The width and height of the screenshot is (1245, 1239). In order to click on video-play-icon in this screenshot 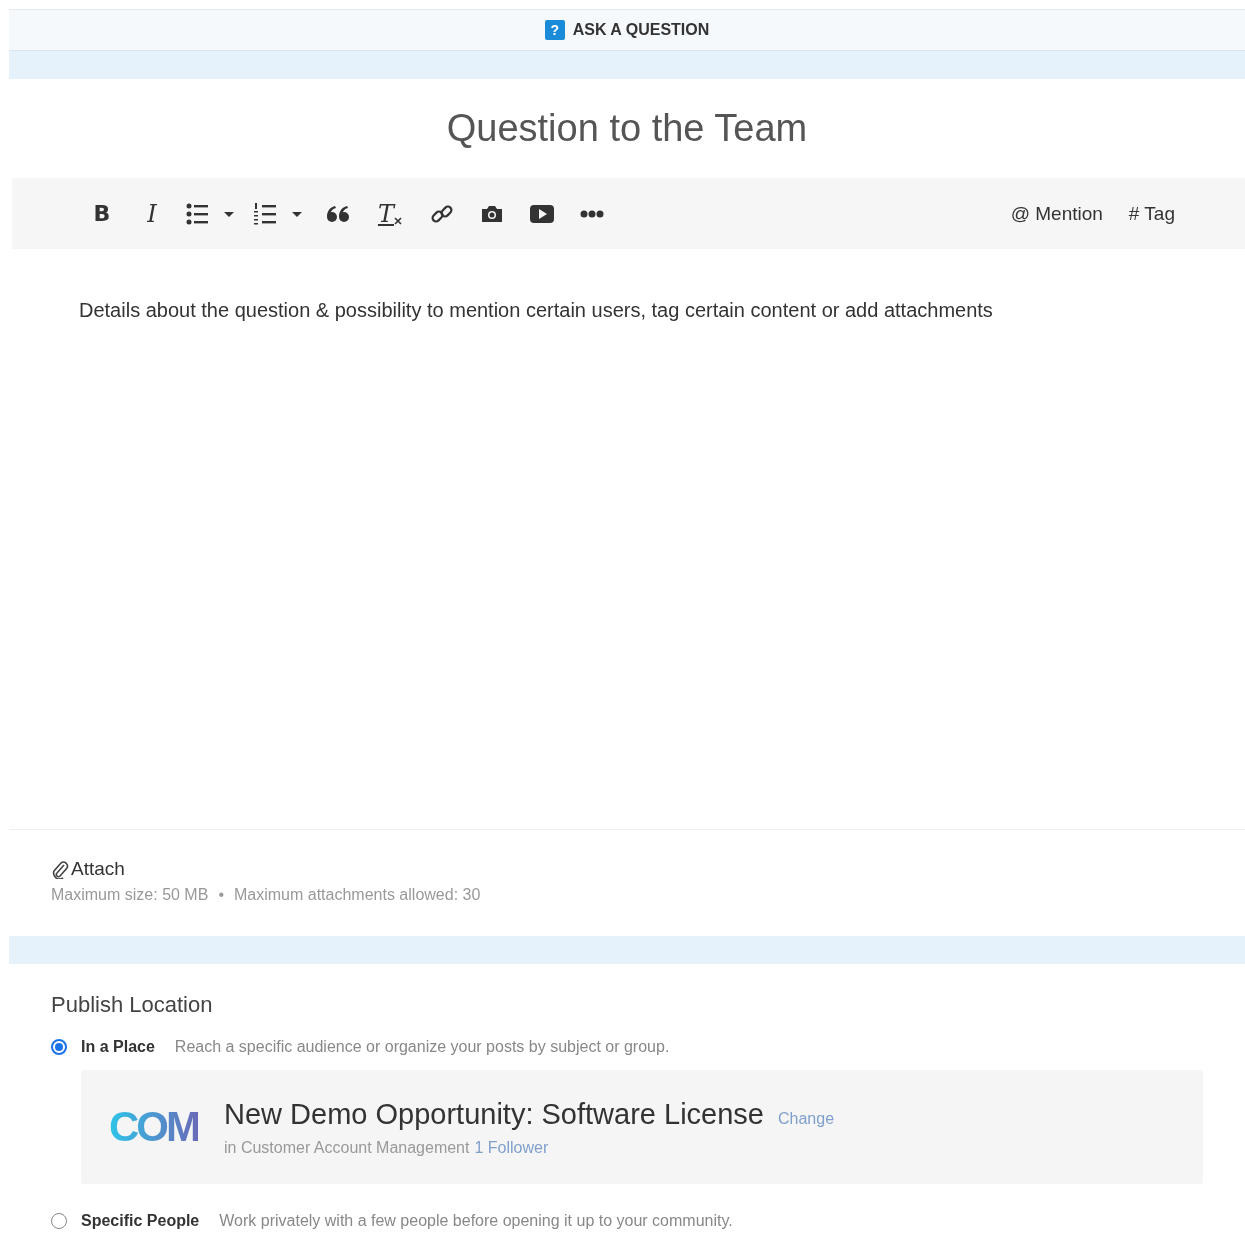, I will do `click(542, 213)`.